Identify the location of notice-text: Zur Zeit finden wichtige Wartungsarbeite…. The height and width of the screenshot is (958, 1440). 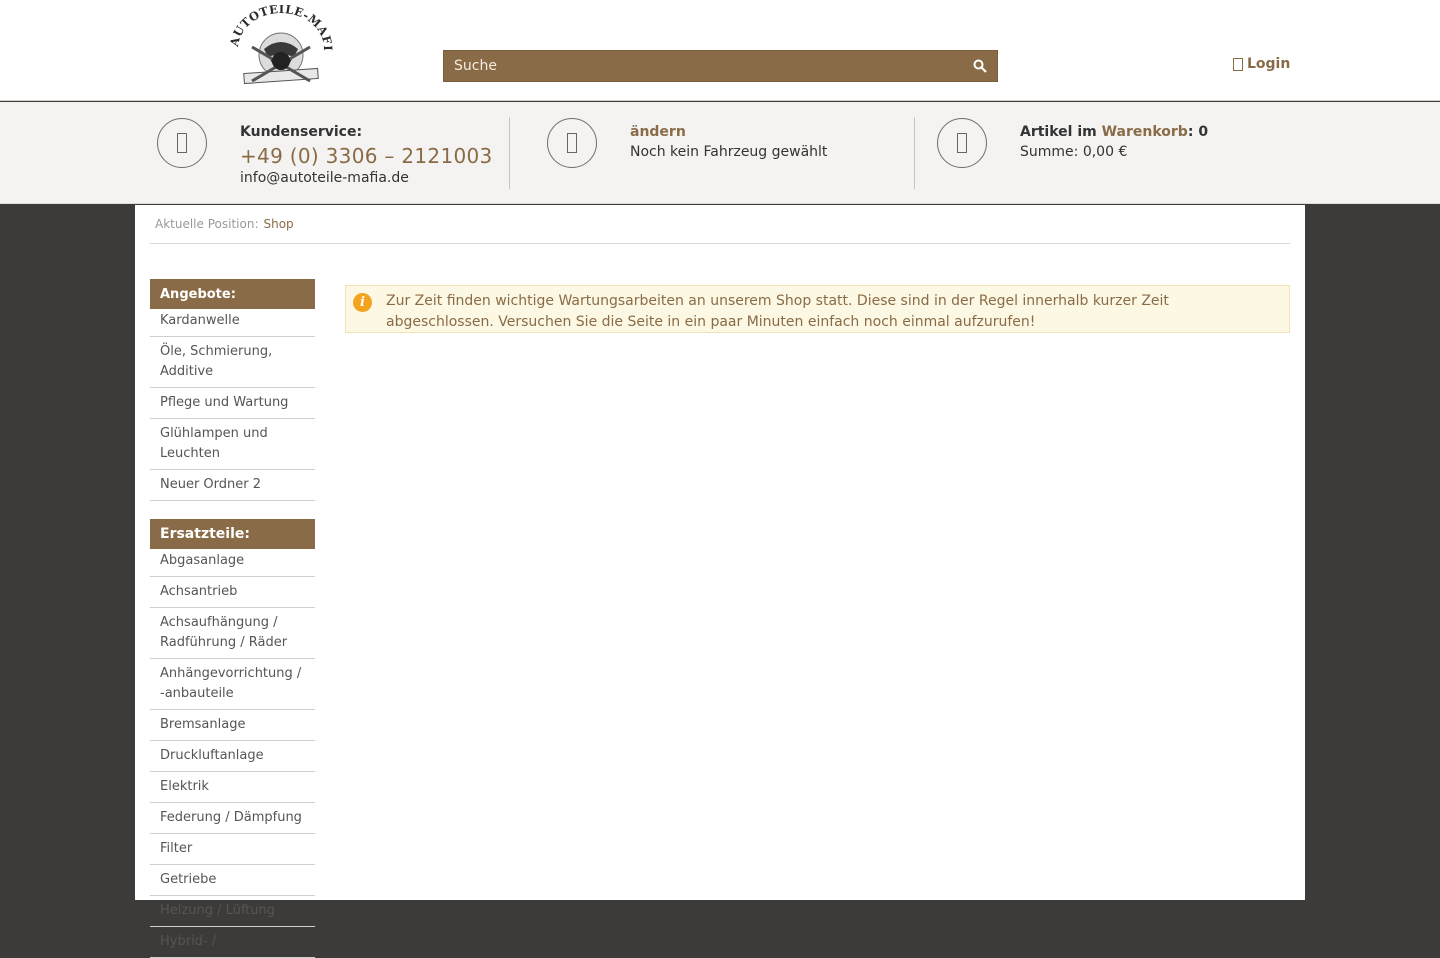
(777, 311).